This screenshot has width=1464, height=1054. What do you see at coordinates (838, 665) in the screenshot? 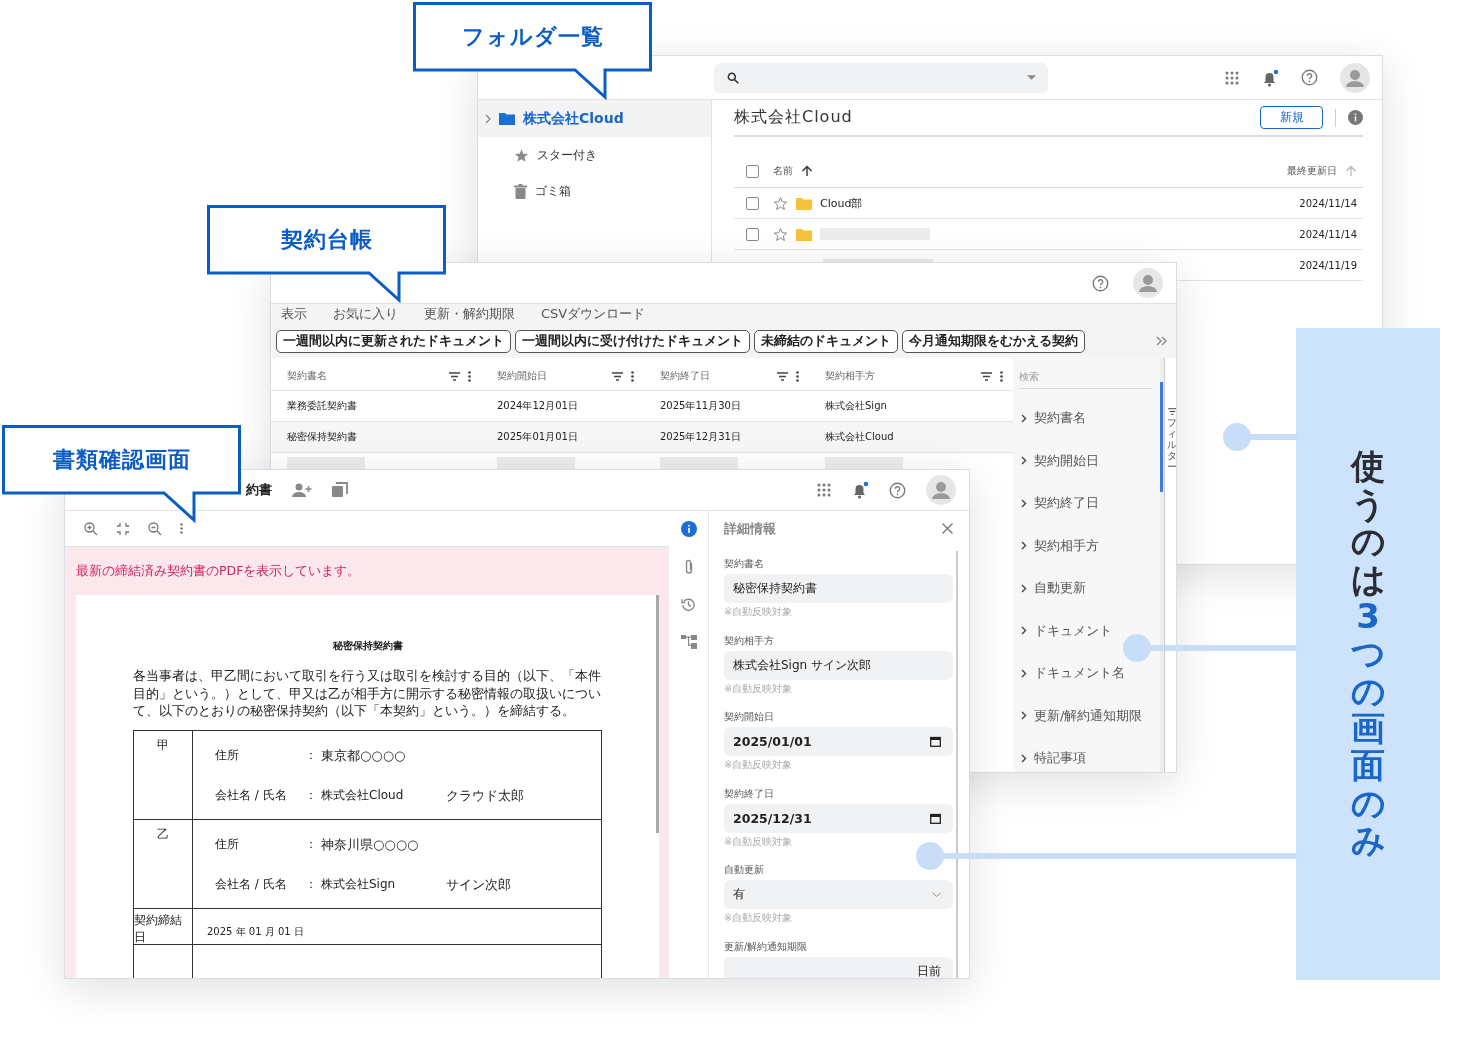
I see `input-field: 株式会社Sign サイン次郎` at bounding box center [838, 665].